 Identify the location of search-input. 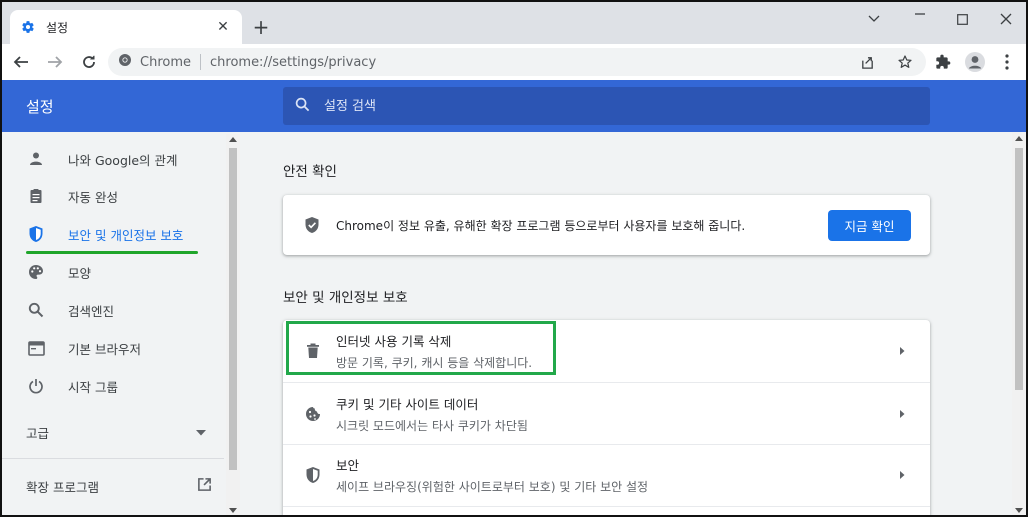
(604, 106).